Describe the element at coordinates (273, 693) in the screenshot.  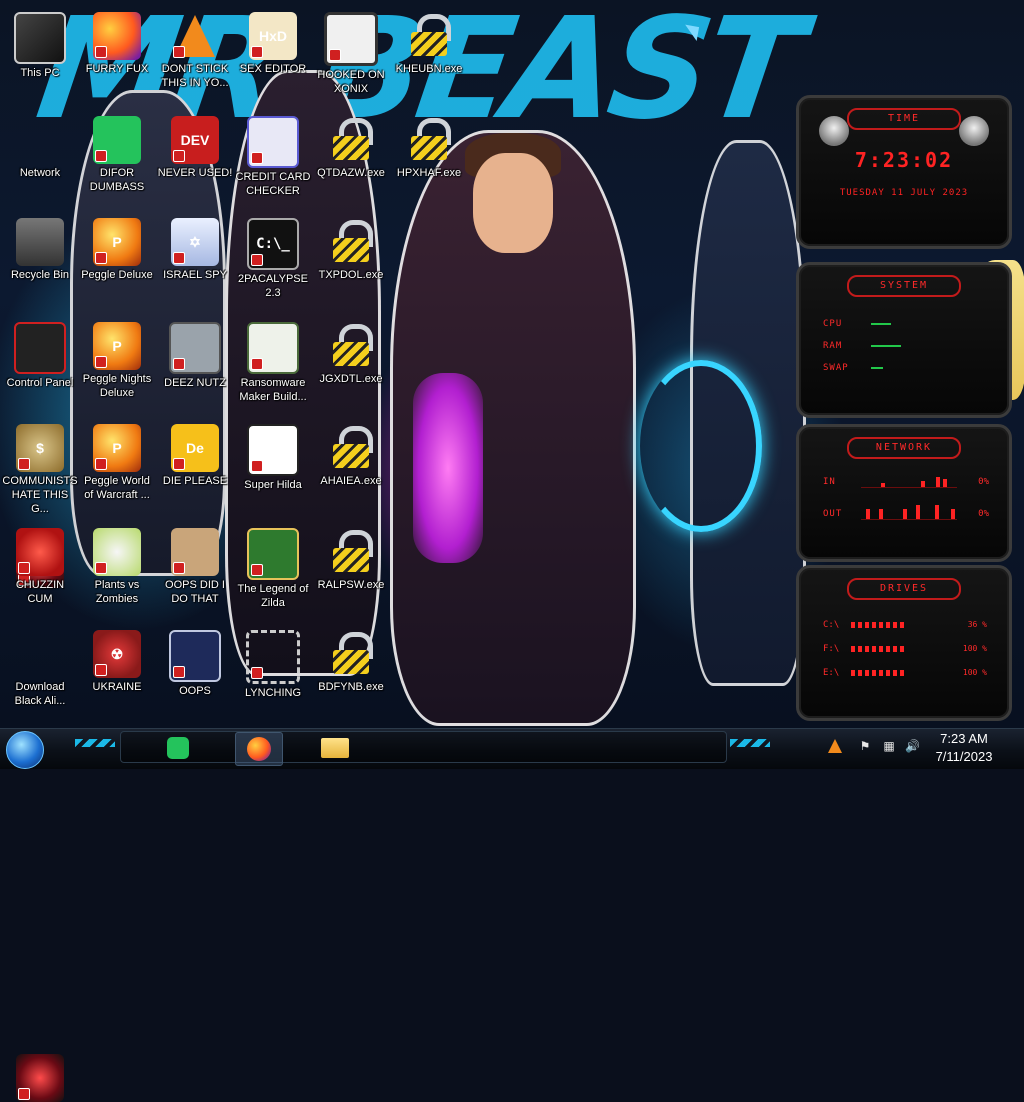
I see `desktop-icon-label: LYNCHING` at that location.